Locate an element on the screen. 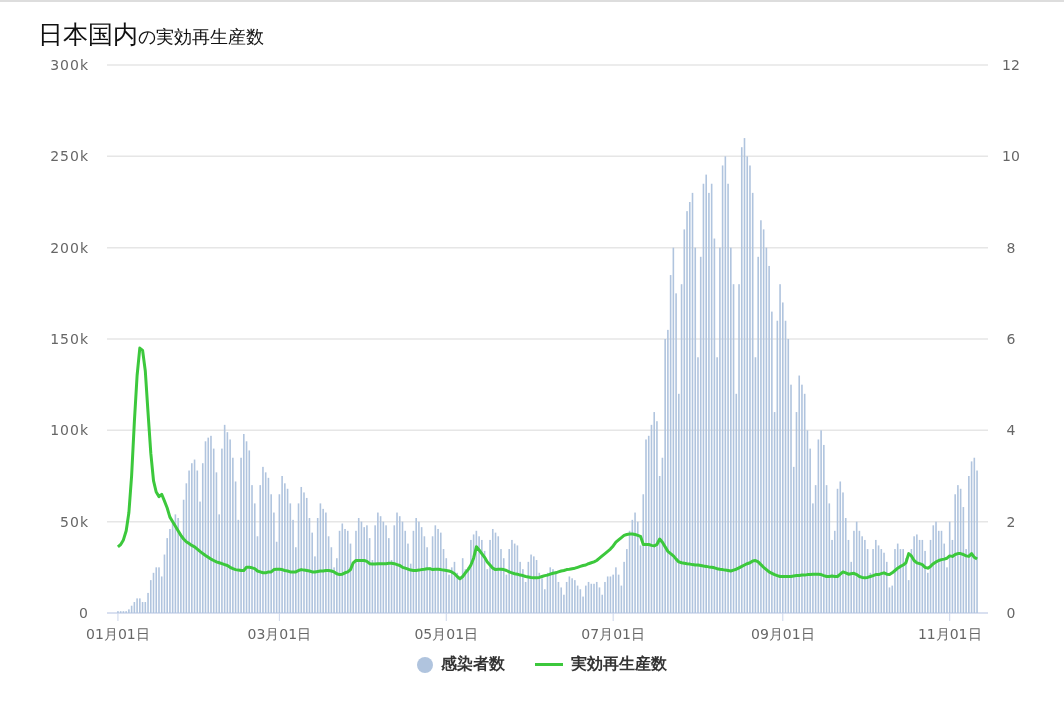 This screenshot has width=1064, height=709. legend-label: 感染者数 is located at coordinates (473, 664).